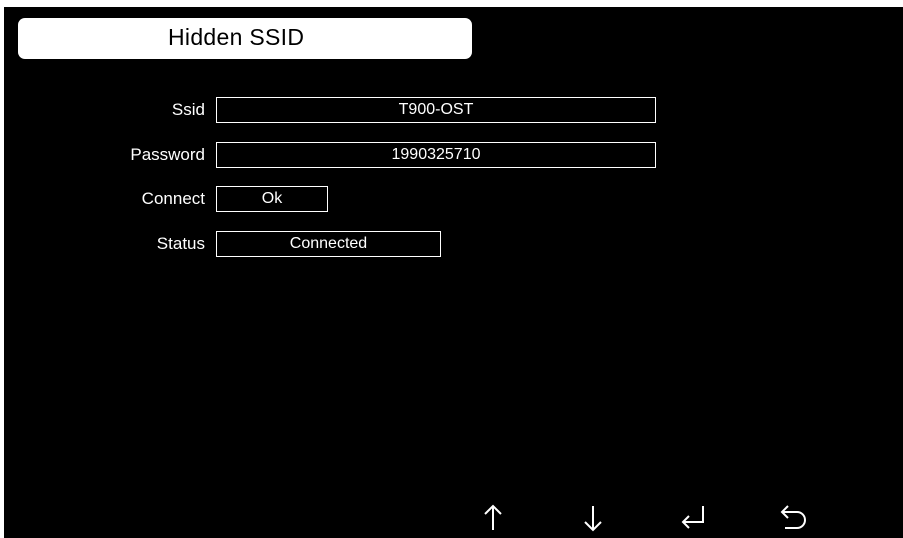  Describe the element at coordinates (167, 154) in the screenshot. I see `password-label: Password` at that location.